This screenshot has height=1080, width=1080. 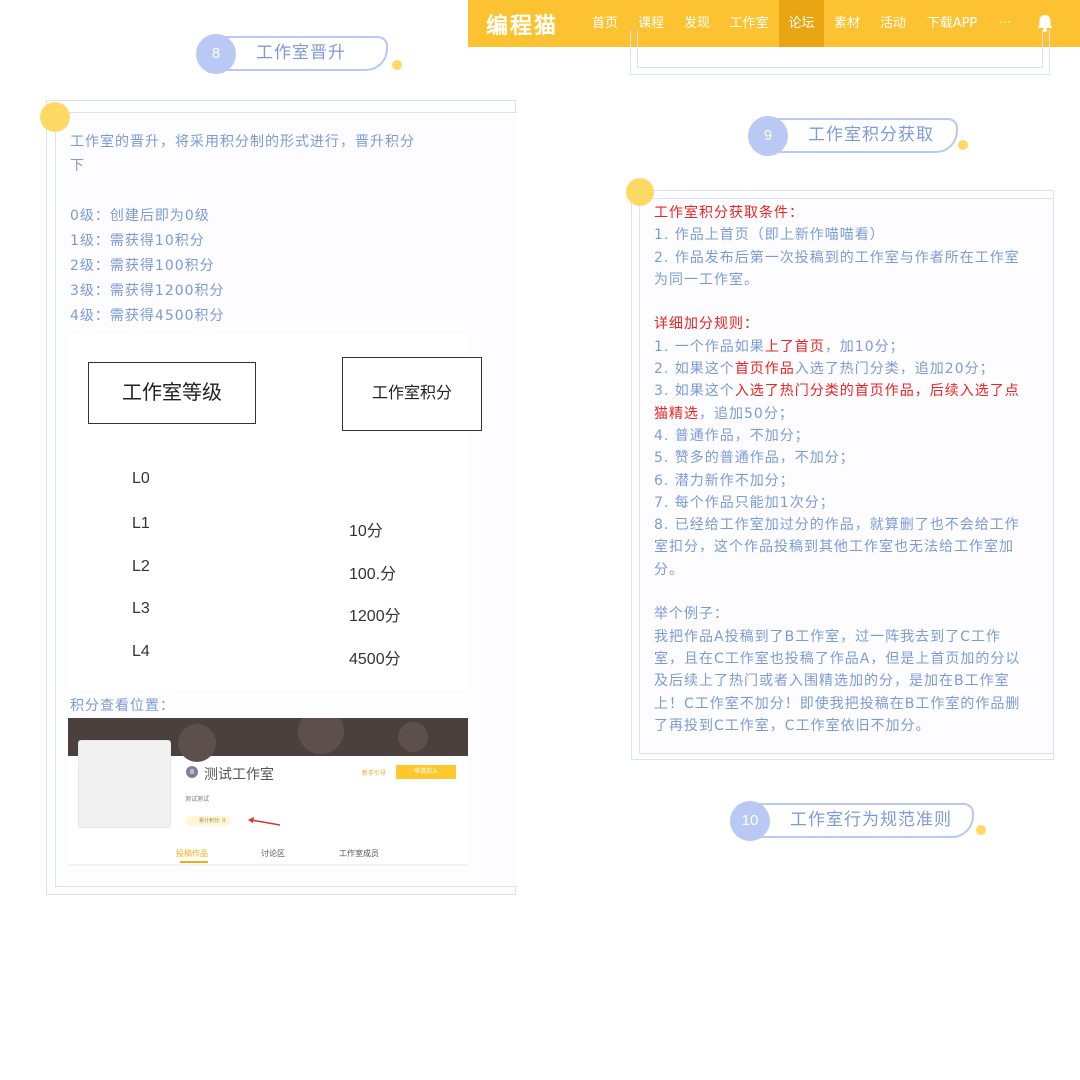 What do you see at coordinates (724, 480) in the screenshot?
I see `rule-item: 6. 潜力新作不加分；` at bounding box center [724, 480].